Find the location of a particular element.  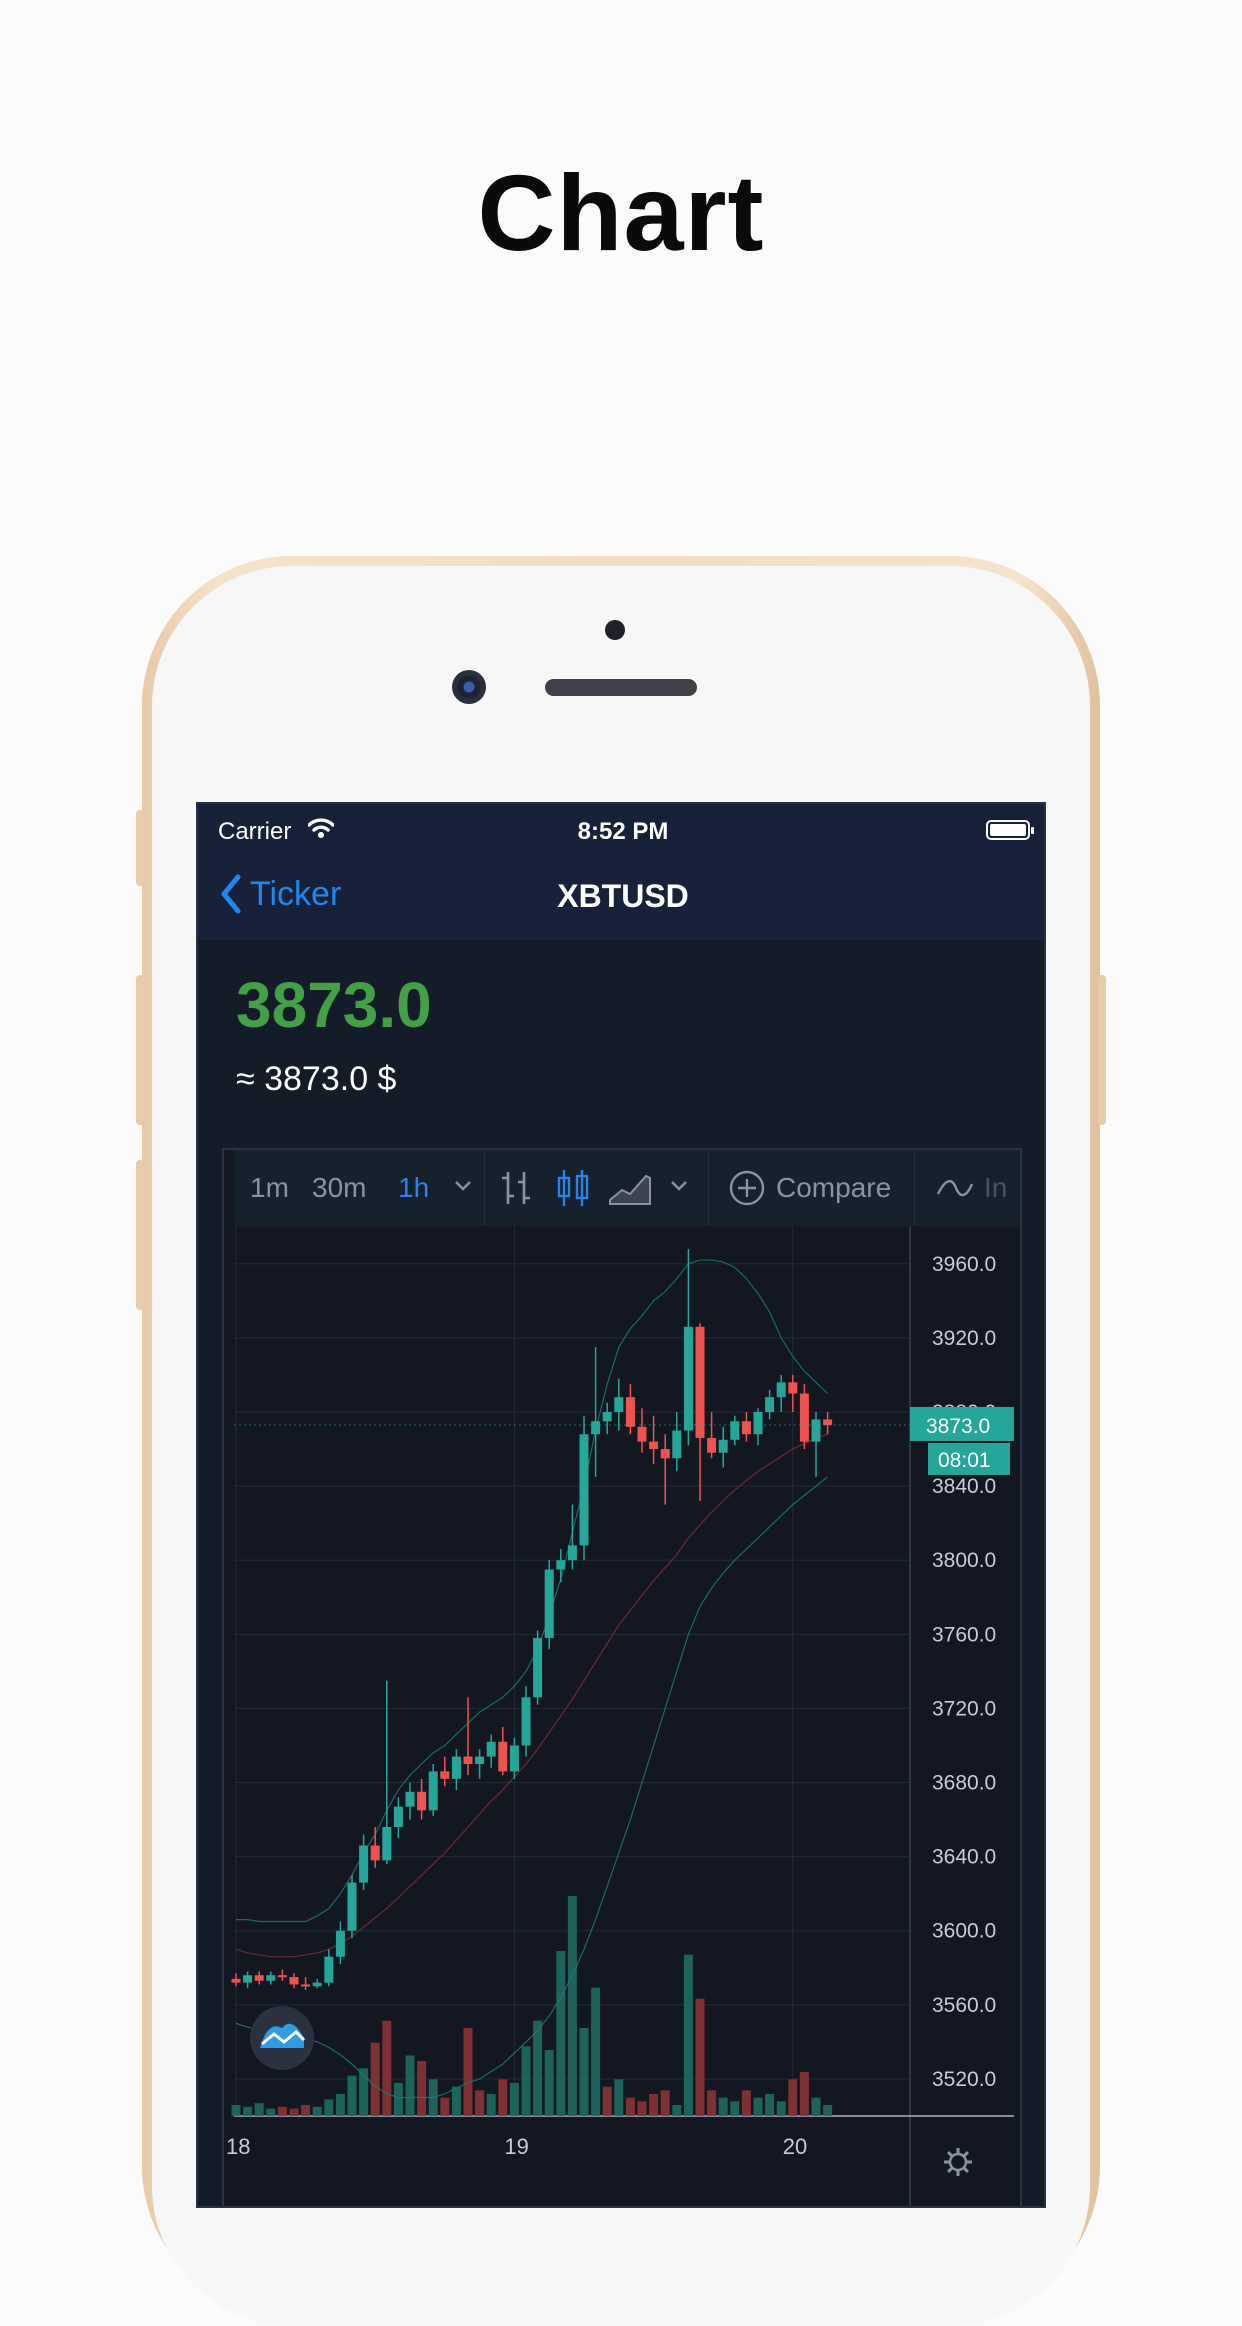

approx-price: ≈ 3873.0 $ is located at coordinates (316, 1079).